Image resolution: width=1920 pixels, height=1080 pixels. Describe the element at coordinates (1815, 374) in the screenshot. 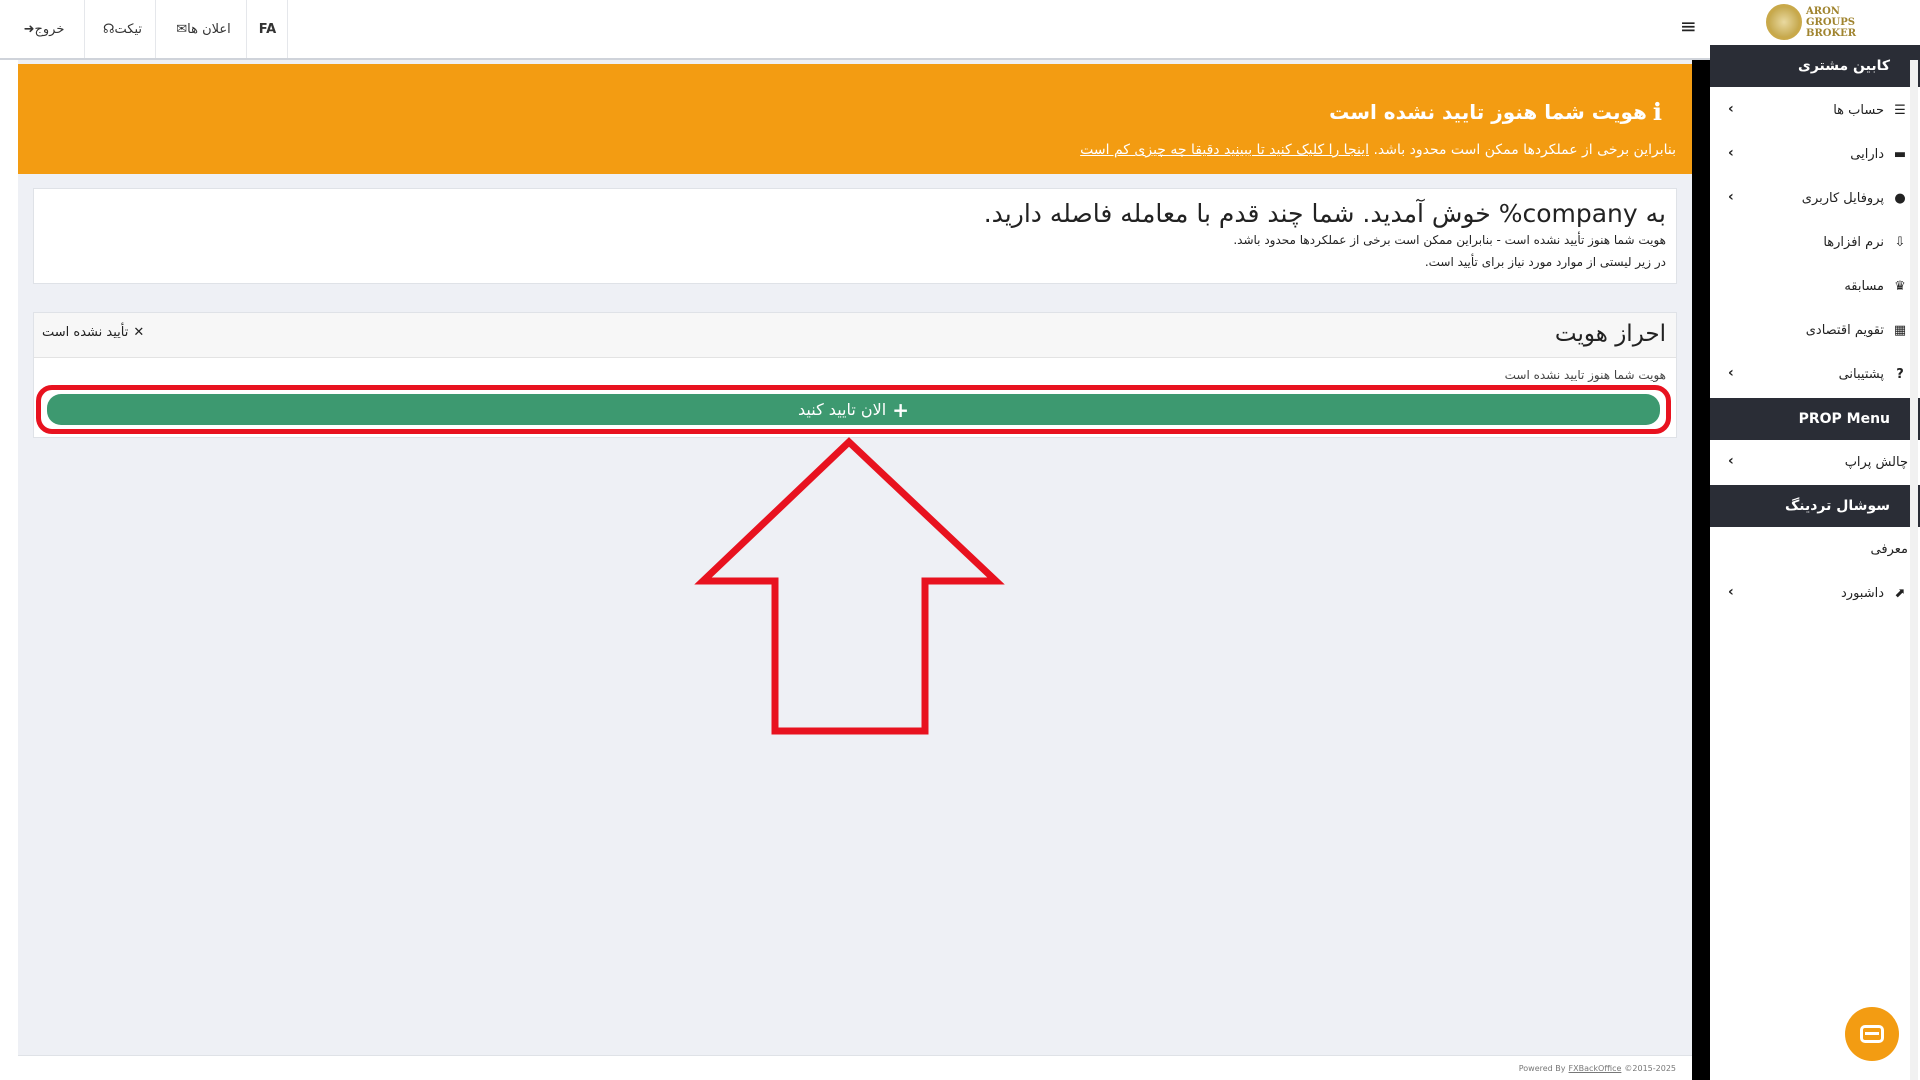

I see `sidebar-item-support: ‹ پشتیبانی ?` at that location.